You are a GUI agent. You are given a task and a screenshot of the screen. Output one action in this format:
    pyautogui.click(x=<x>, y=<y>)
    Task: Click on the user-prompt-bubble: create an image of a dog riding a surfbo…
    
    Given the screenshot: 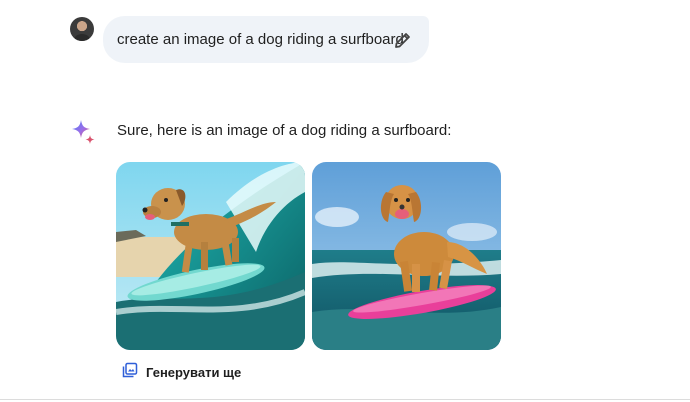 What is the action you would take?
    pyautogui.click(x=266, y=39)
    